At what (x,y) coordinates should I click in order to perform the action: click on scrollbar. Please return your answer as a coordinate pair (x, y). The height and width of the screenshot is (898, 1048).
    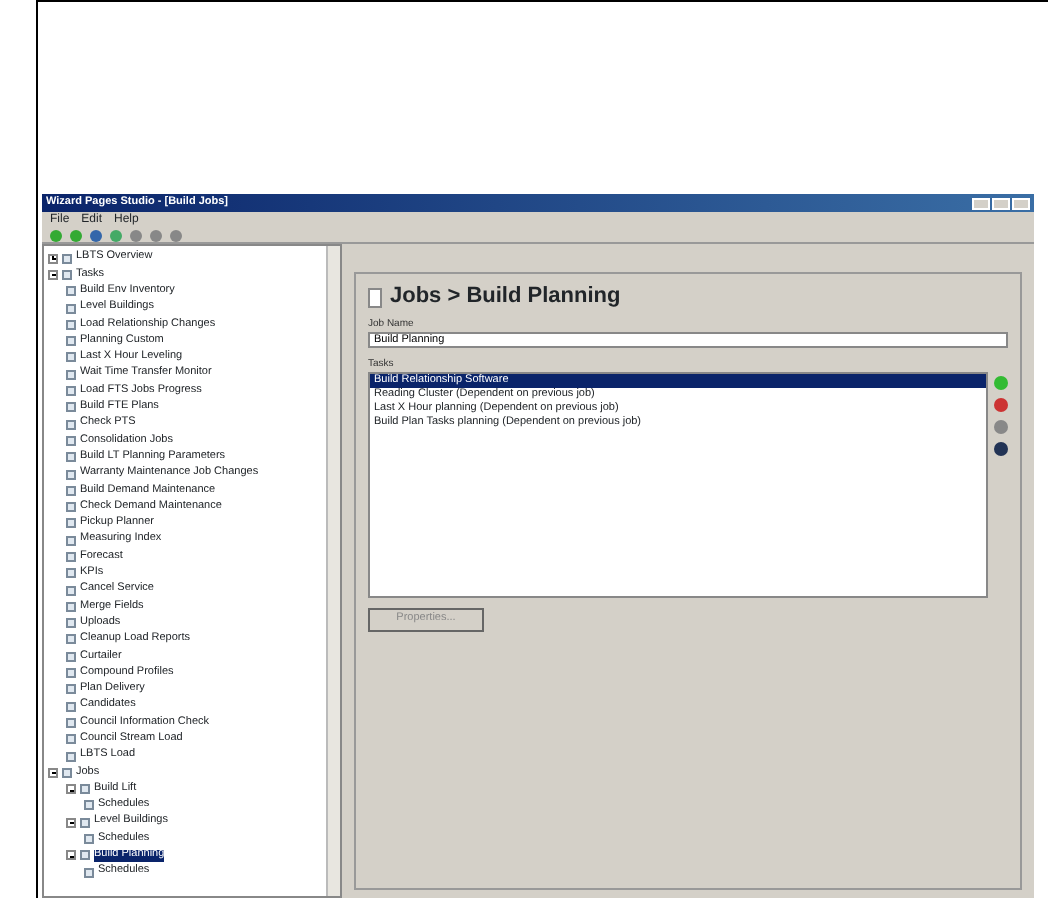
    Looking at the image, I should click on (333, 571).